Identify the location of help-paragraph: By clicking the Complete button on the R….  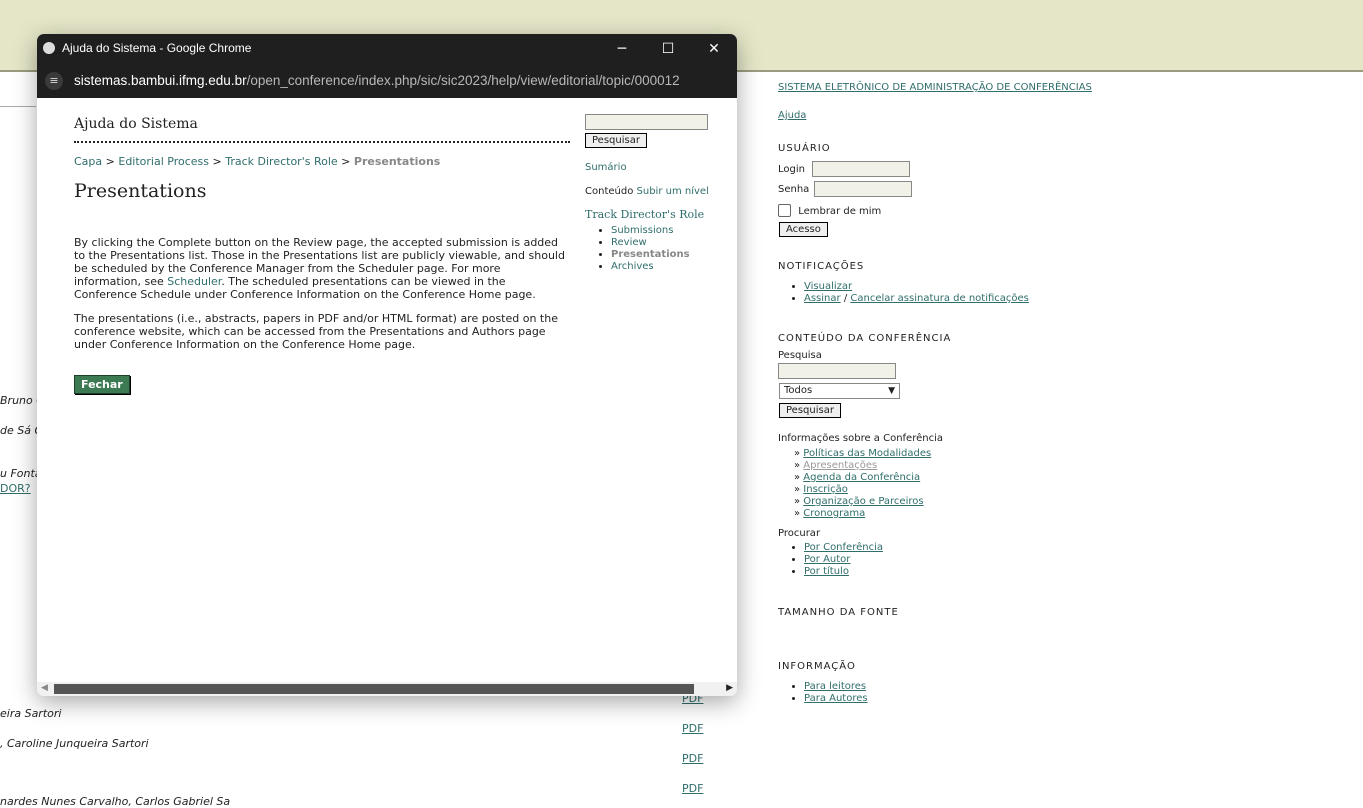
(321, 268).